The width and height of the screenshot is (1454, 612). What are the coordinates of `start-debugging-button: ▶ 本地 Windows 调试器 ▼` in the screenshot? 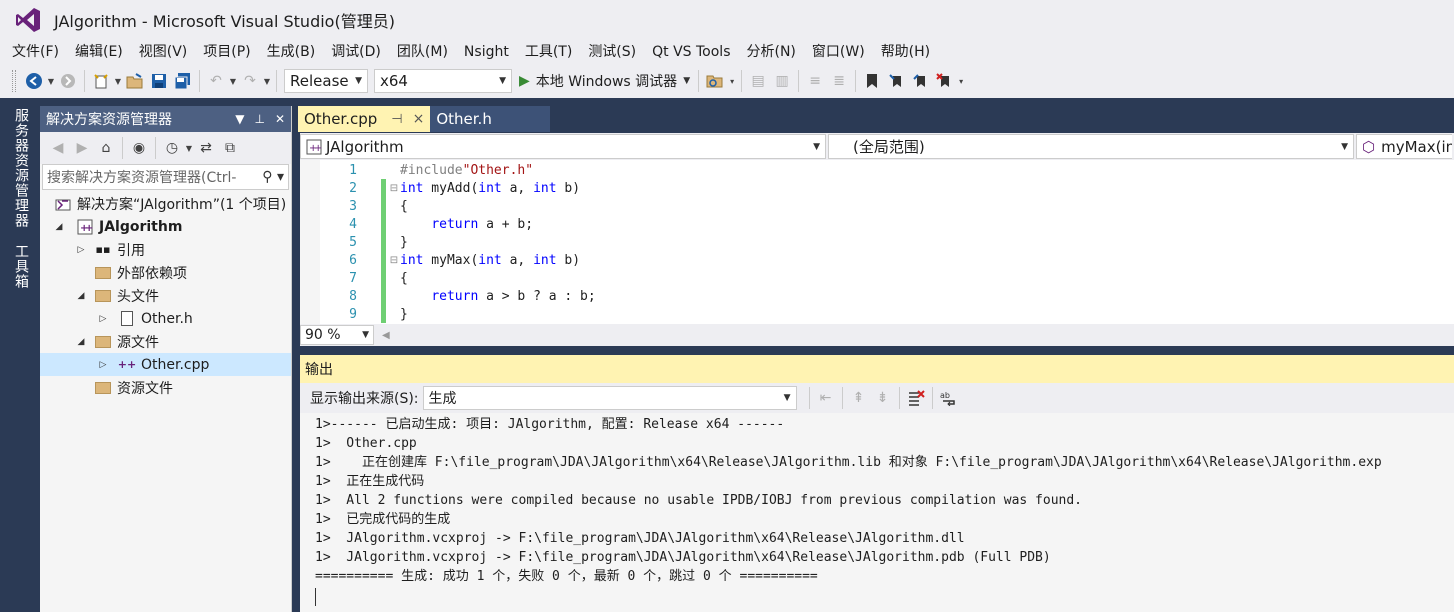 It's located at (604, 81).